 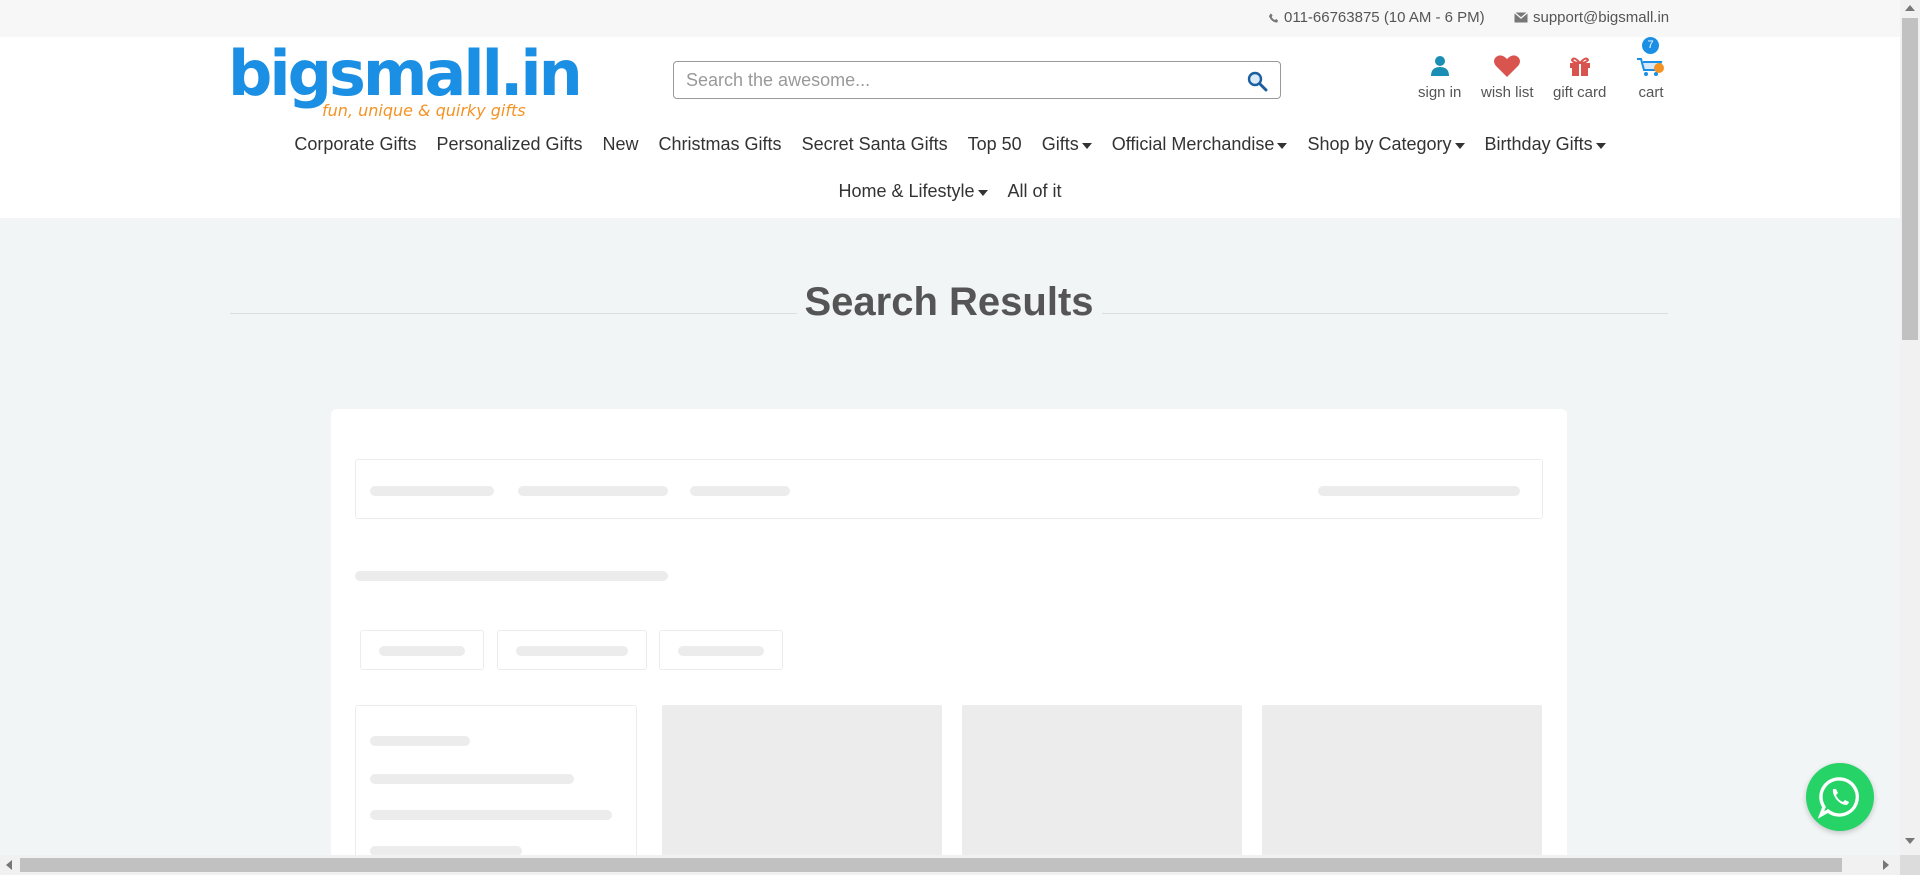 I want to click on contact-email: support@bigsmall.in, so click(x=1591, y=17).